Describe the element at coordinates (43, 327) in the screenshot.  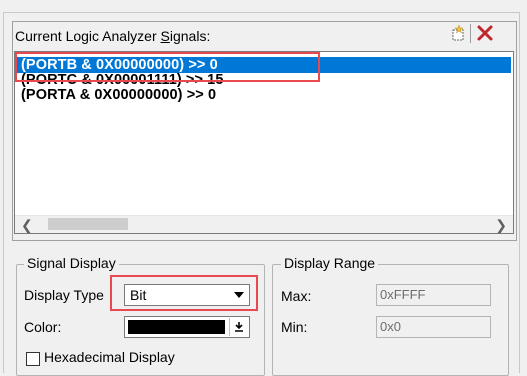
I see `color-label: Color:` at that location.